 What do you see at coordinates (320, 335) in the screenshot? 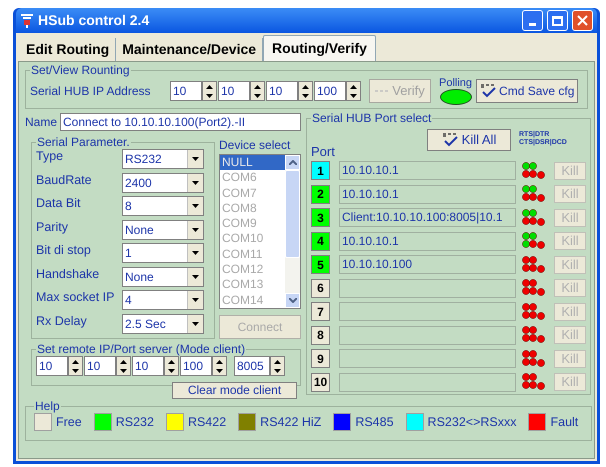
I see `port-number: 8` at bounding box center [320, 335].